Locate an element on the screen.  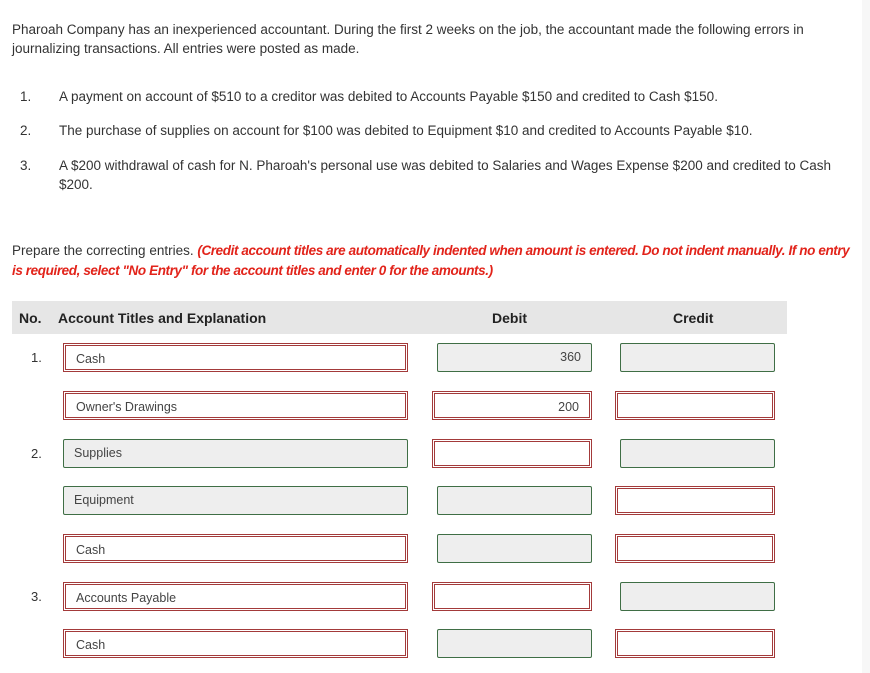
error-number: 3. is located at coordinates (26, 165).